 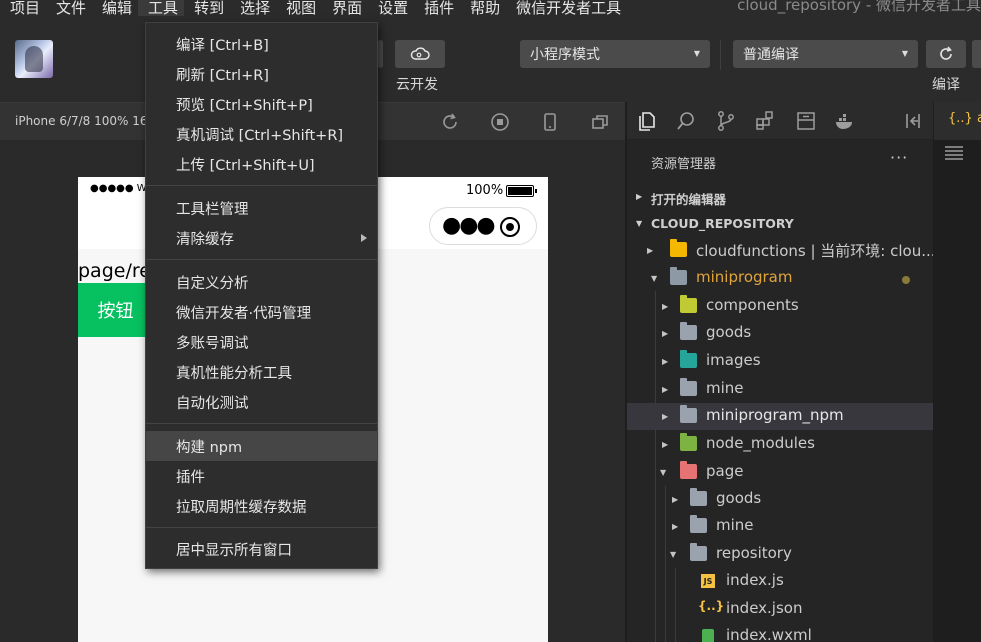 I want to click on cloud-icon, so click(x=420, y=53).